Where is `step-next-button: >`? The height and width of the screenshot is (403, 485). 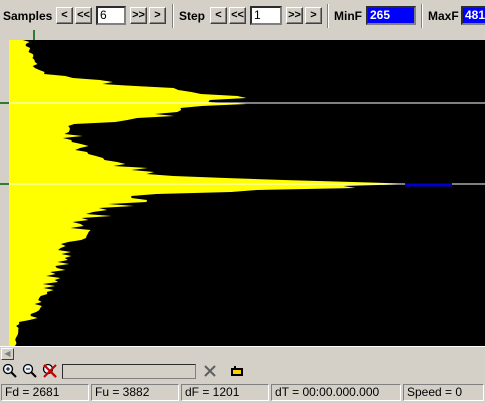
step-next-button: > is located at coordinates (313, 15).